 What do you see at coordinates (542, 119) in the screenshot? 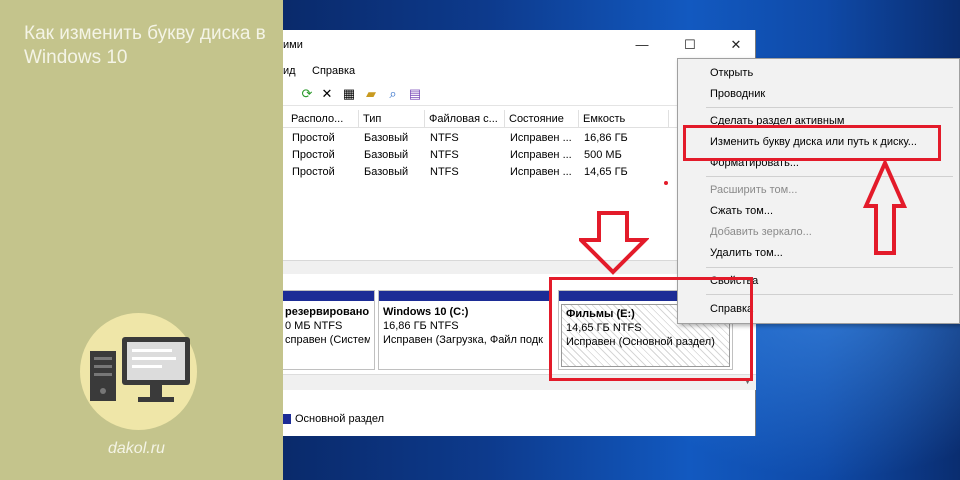
I see `column-status: Состояние` at bounding box center [542, 119].